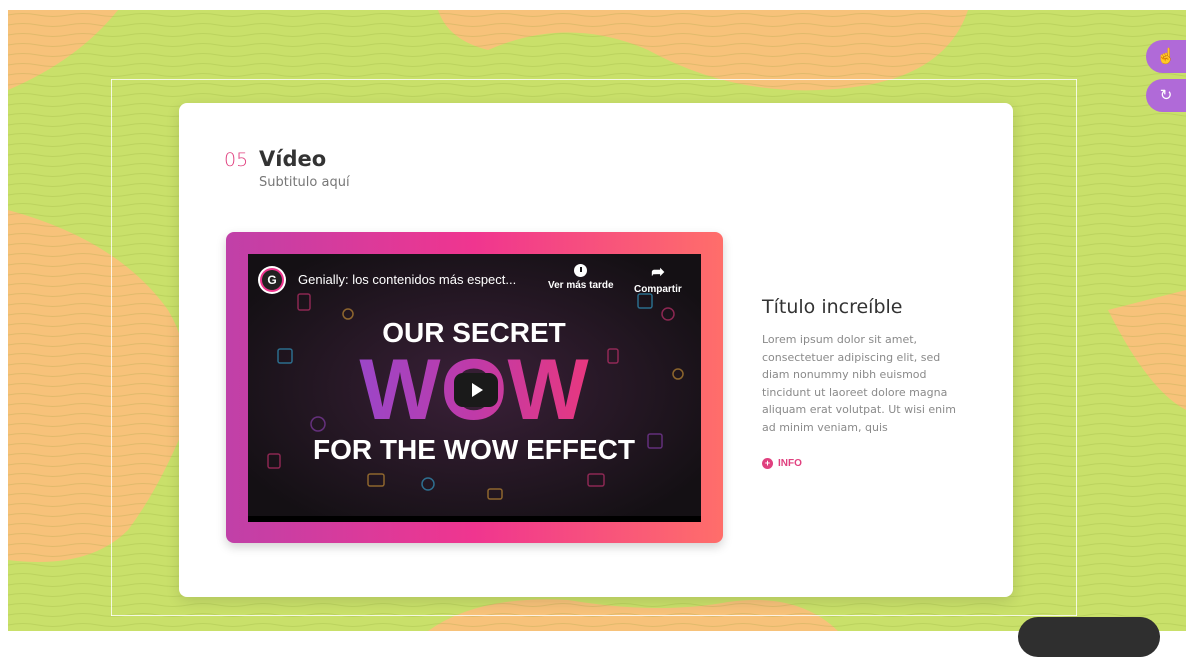 The image size is (1186, 657). Describe the element at coordinates (293, 159) in the screenshot. I see `section-title: Vídeo` at that location.